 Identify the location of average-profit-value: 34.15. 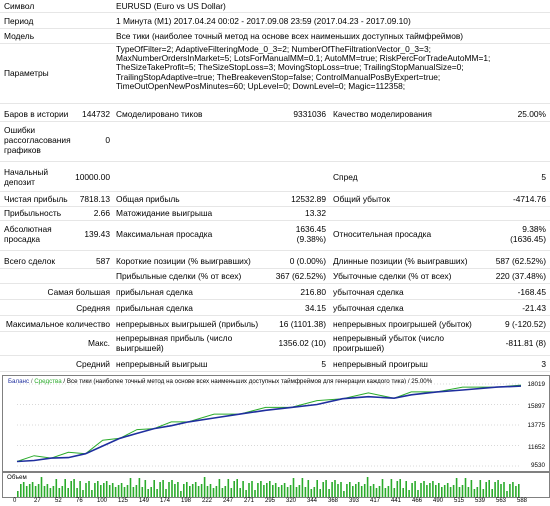
(315, 308).